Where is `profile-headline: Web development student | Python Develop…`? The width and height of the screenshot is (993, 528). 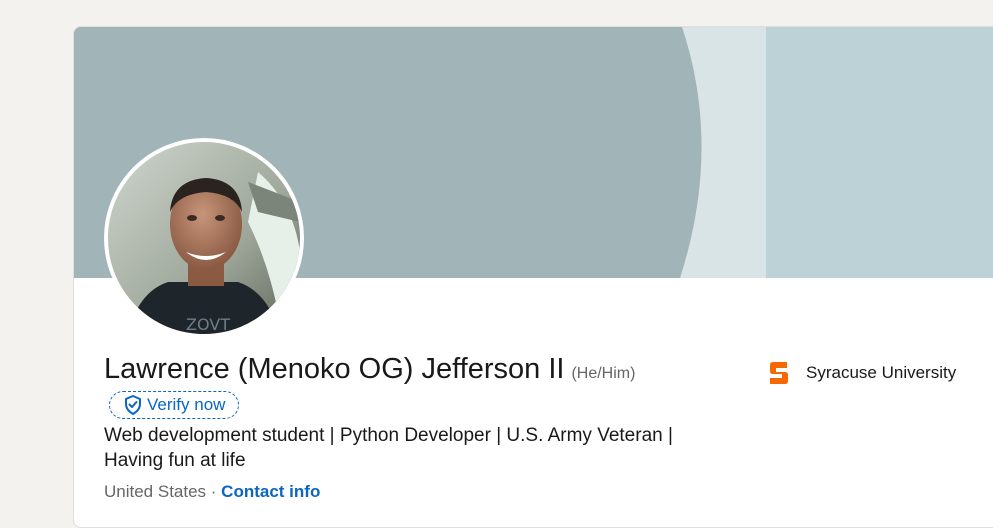 profile-headline: Web development student | Python Develop… is located at coordinates (388, 448).